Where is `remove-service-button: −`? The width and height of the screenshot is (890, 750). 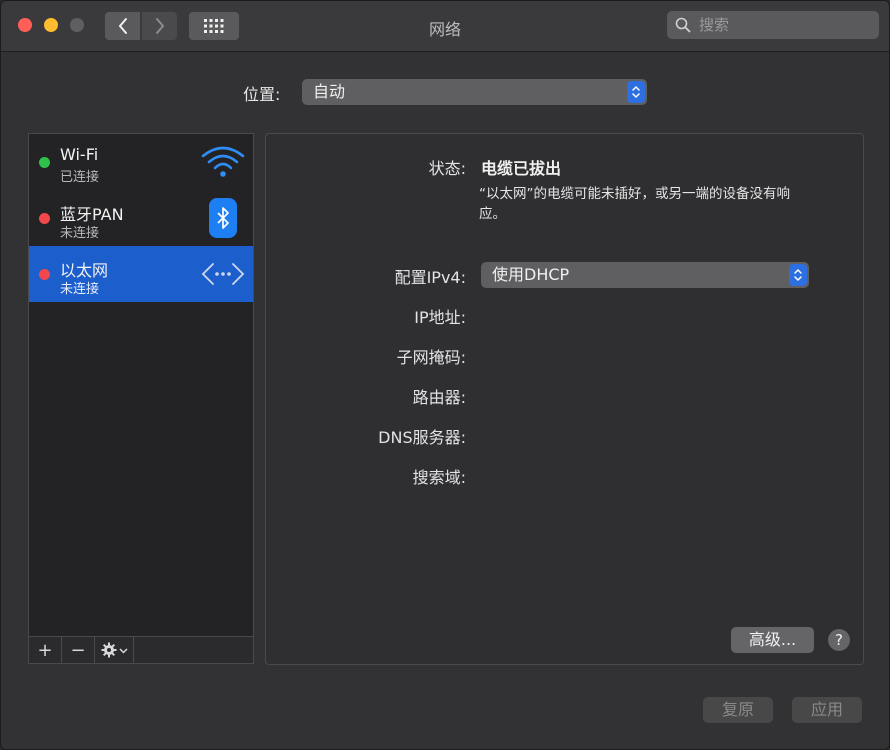 remove-service-button: − is located at coordinates (78, 650).